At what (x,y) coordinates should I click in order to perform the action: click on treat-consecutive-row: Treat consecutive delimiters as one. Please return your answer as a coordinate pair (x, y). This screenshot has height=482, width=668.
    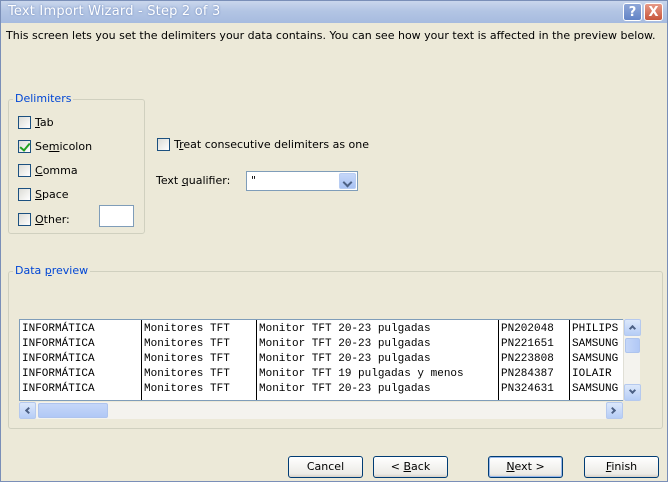
    Looking at the image, I should click on (263, 144).